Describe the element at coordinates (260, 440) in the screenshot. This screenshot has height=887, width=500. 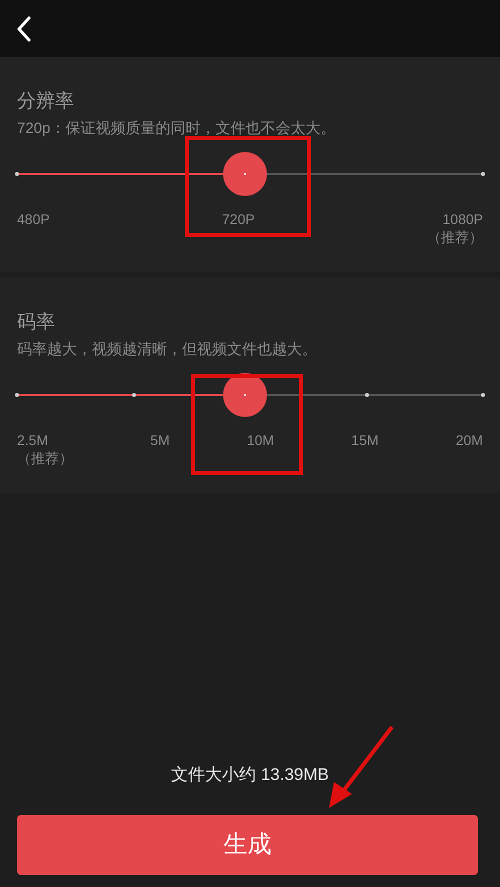
I see `stop-label: 10M` at that location.